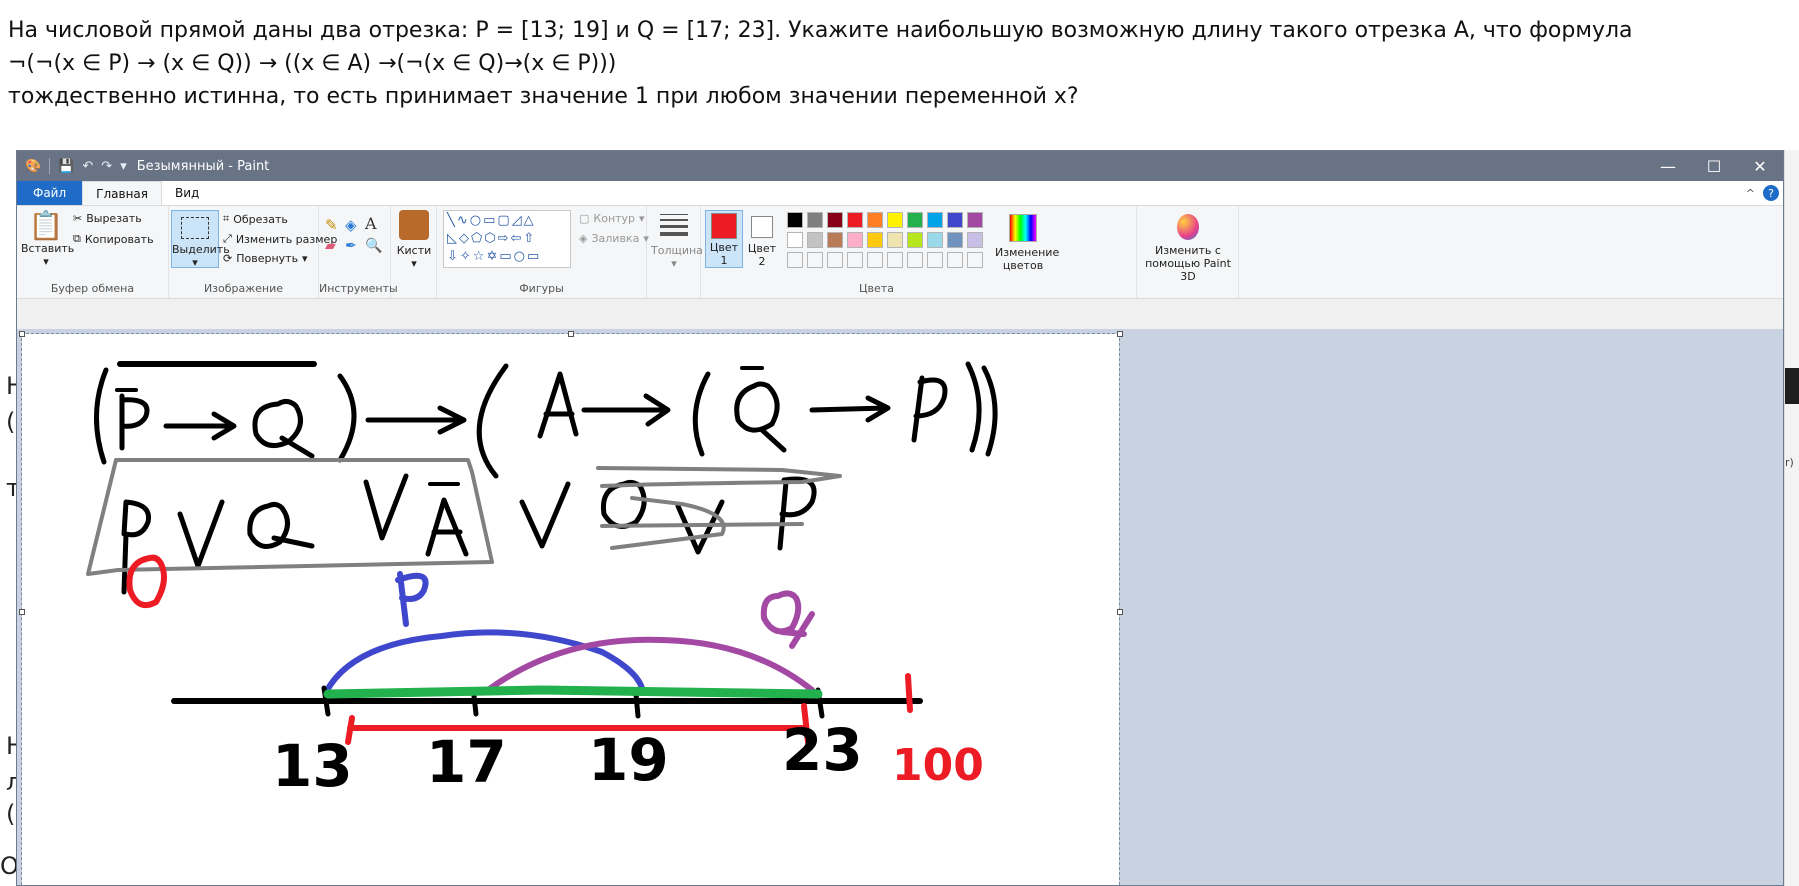  I want to click on color1-button: Цвет 1, so click(724, 239).